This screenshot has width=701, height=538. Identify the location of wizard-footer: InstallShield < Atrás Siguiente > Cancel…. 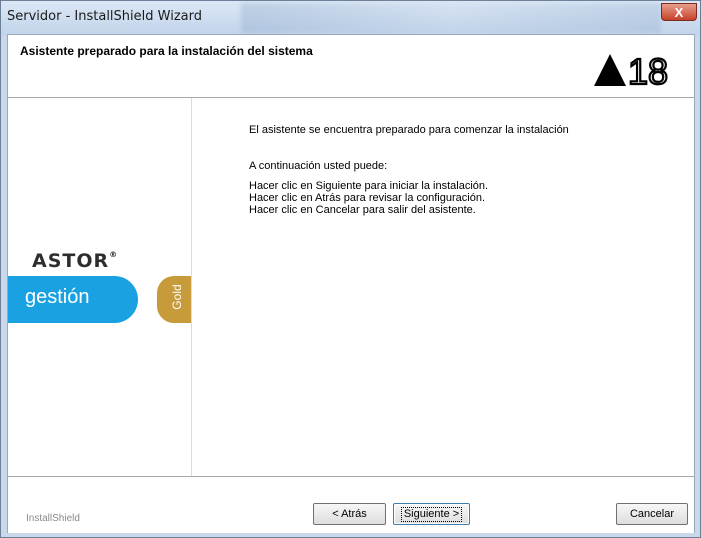
(351, 504).